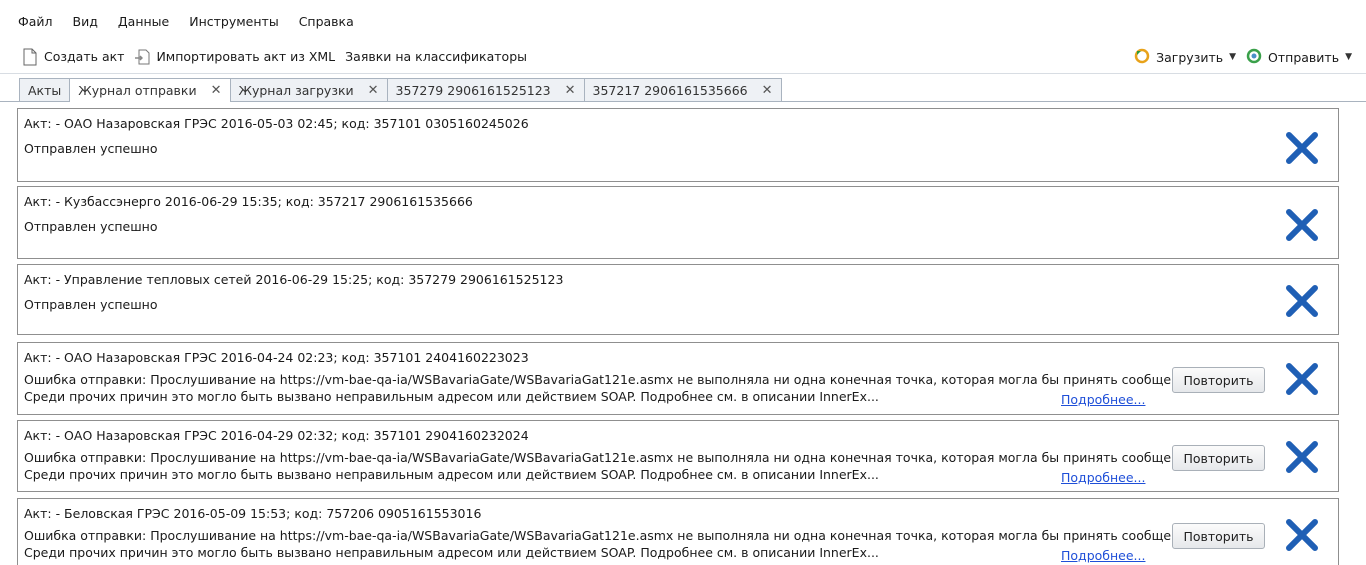 This screenshot has height=565, width=1366. Describe the element at coordinates (670, 90) in the screenshot. I see `tab-label: 357217 2906161535666` at that location.